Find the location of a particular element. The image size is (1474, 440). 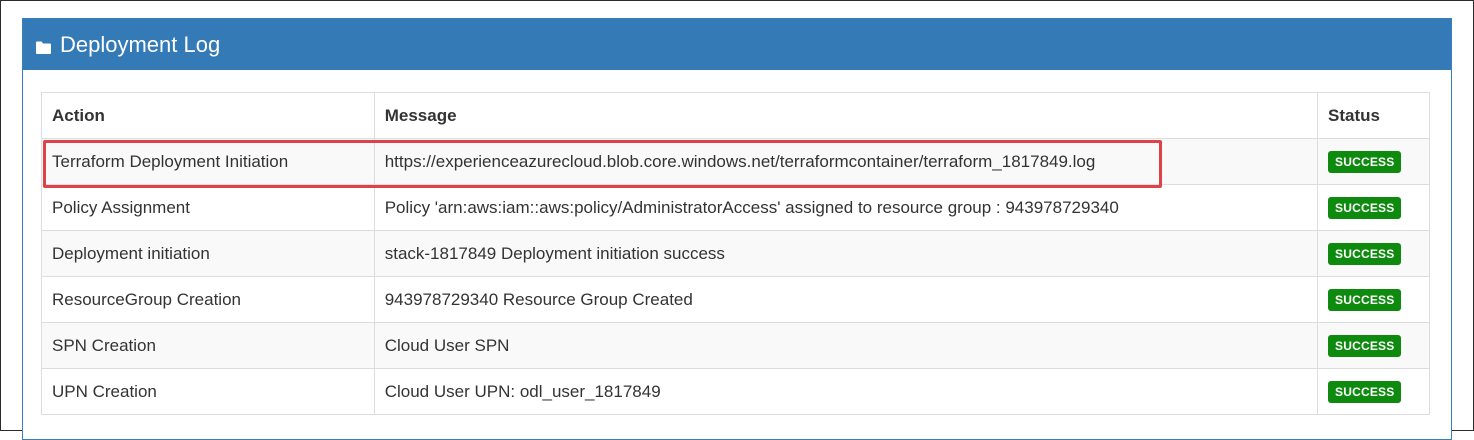

cell-message: 943978729340 Resource Group Created is located at coordinates (846, 299).